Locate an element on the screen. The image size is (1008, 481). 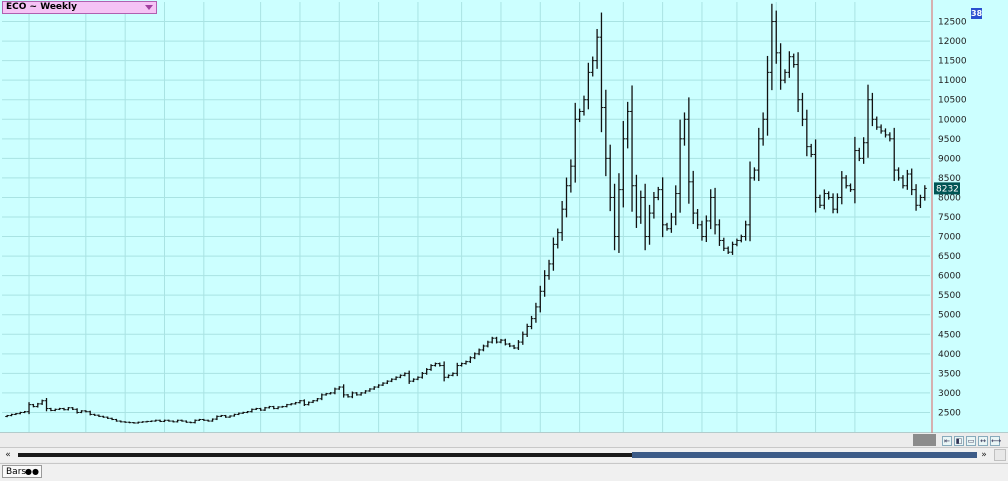
symbol-selector: ECO ~ Weekly is located at coordinates (79, 7).